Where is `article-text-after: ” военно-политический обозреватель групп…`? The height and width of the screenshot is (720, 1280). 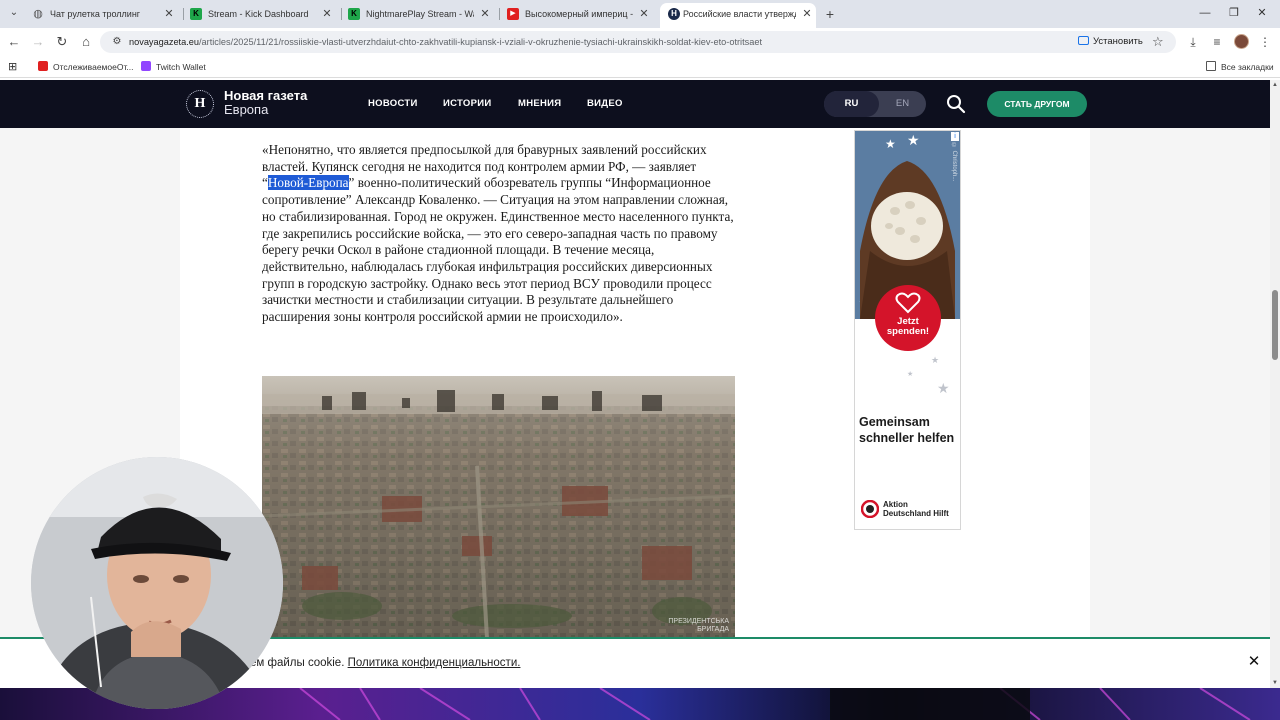
article-text-after: ” военно-политический обозреватель групп… is located at coordinates (498, 250).